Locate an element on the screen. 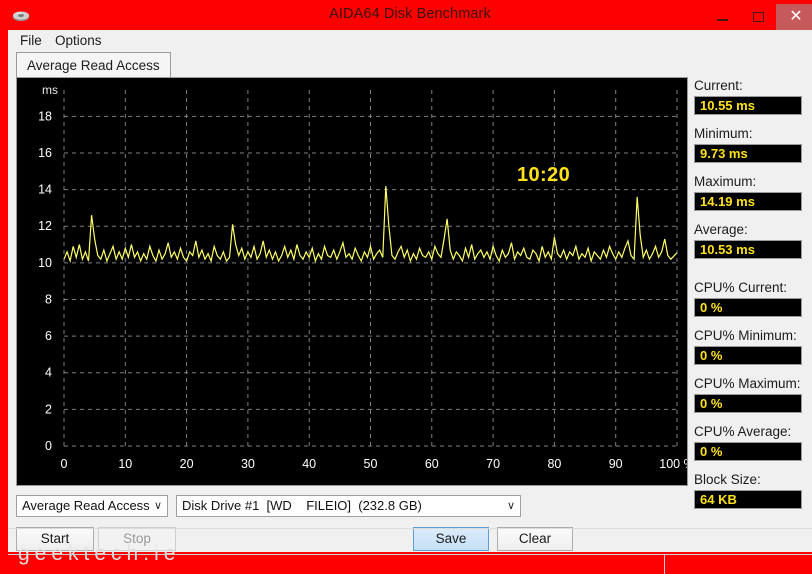  stat-value-6: 0 % is located at coordinates (748, 403).